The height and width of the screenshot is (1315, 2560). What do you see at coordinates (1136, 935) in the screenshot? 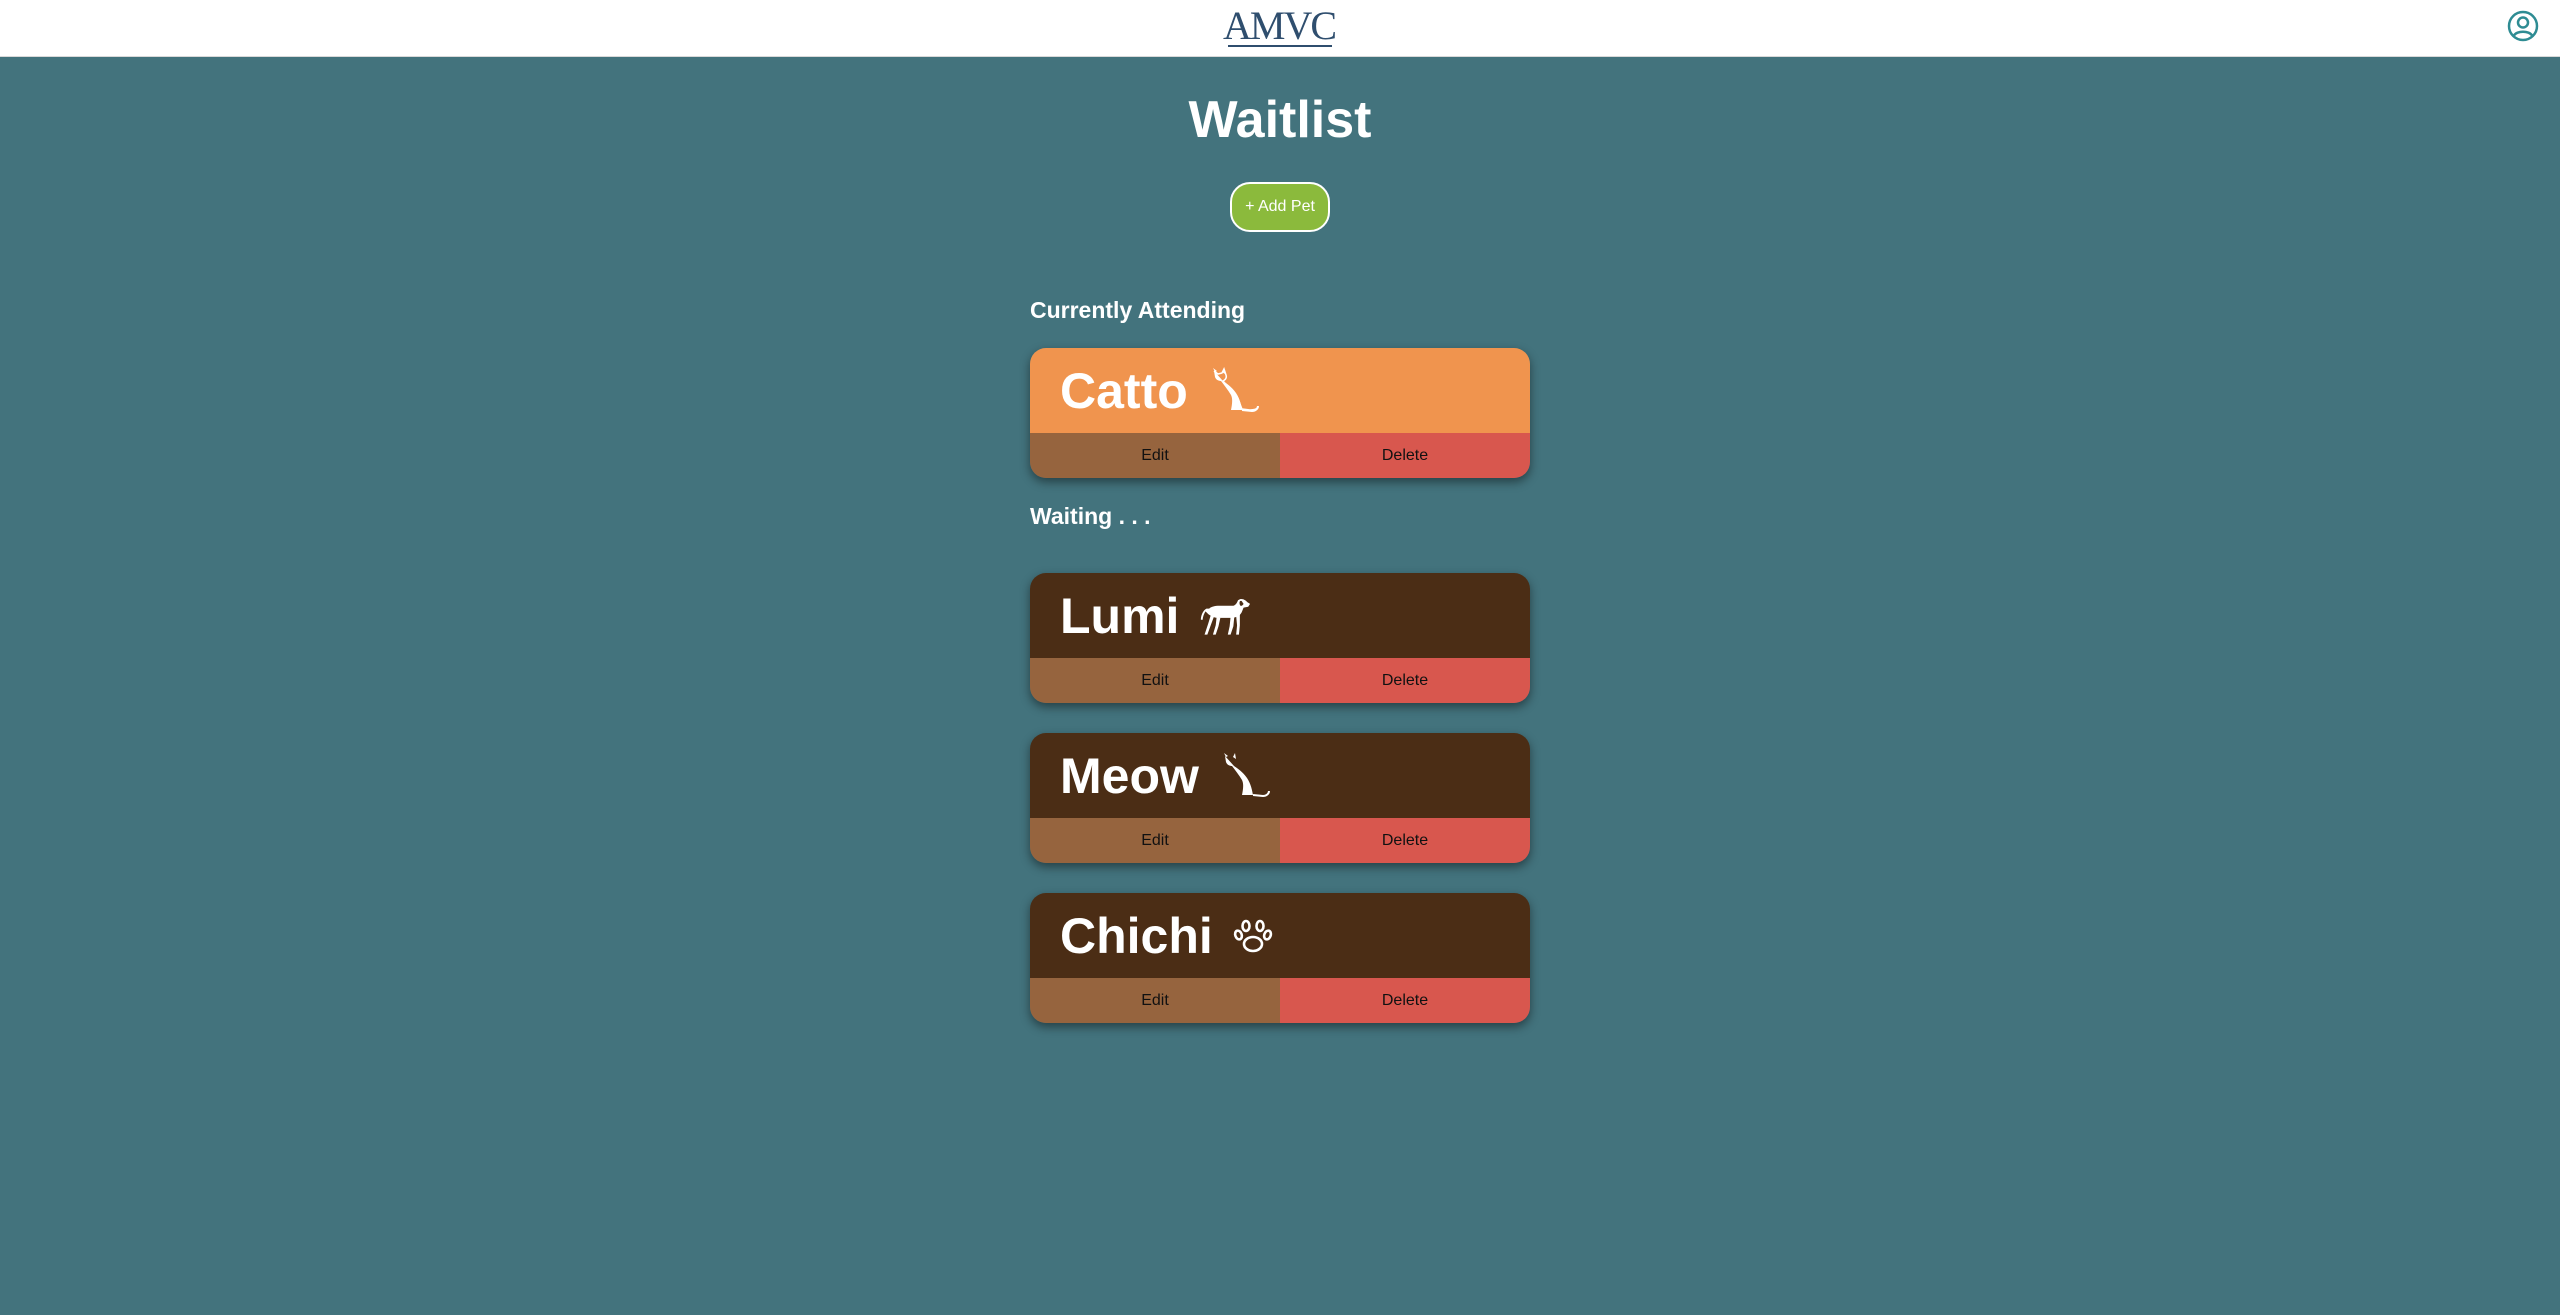
I see `pet-name: Chichi` at bounding box center [1136, 935].